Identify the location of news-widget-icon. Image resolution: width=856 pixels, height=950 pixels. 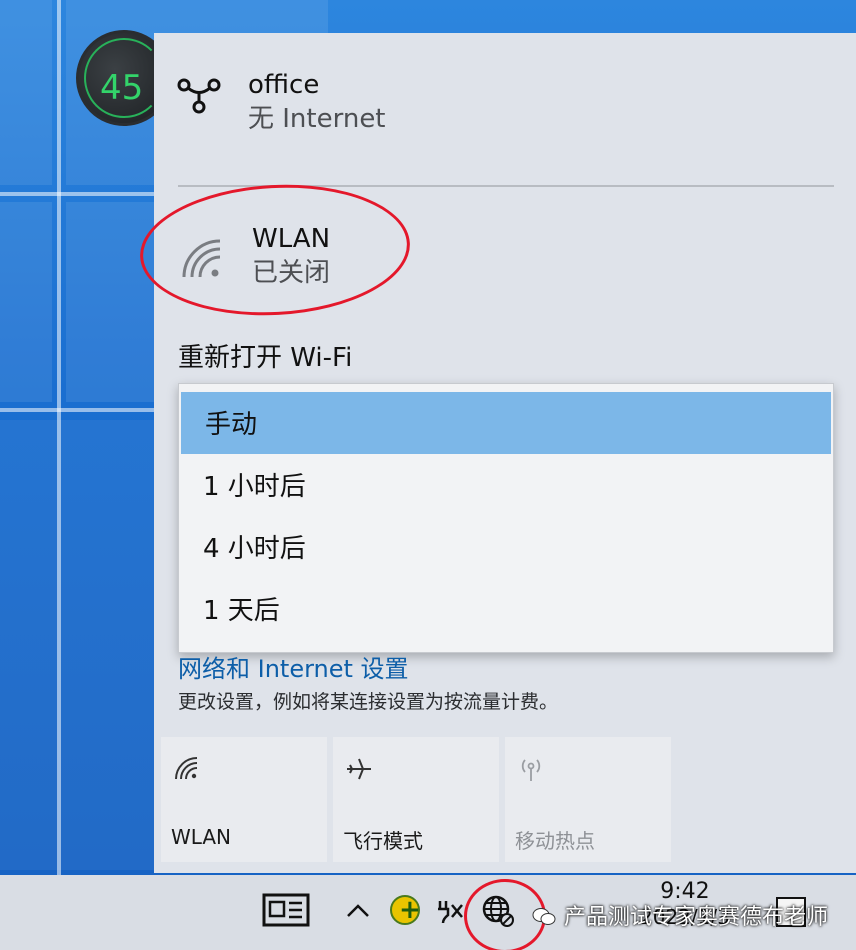
(286, 910).